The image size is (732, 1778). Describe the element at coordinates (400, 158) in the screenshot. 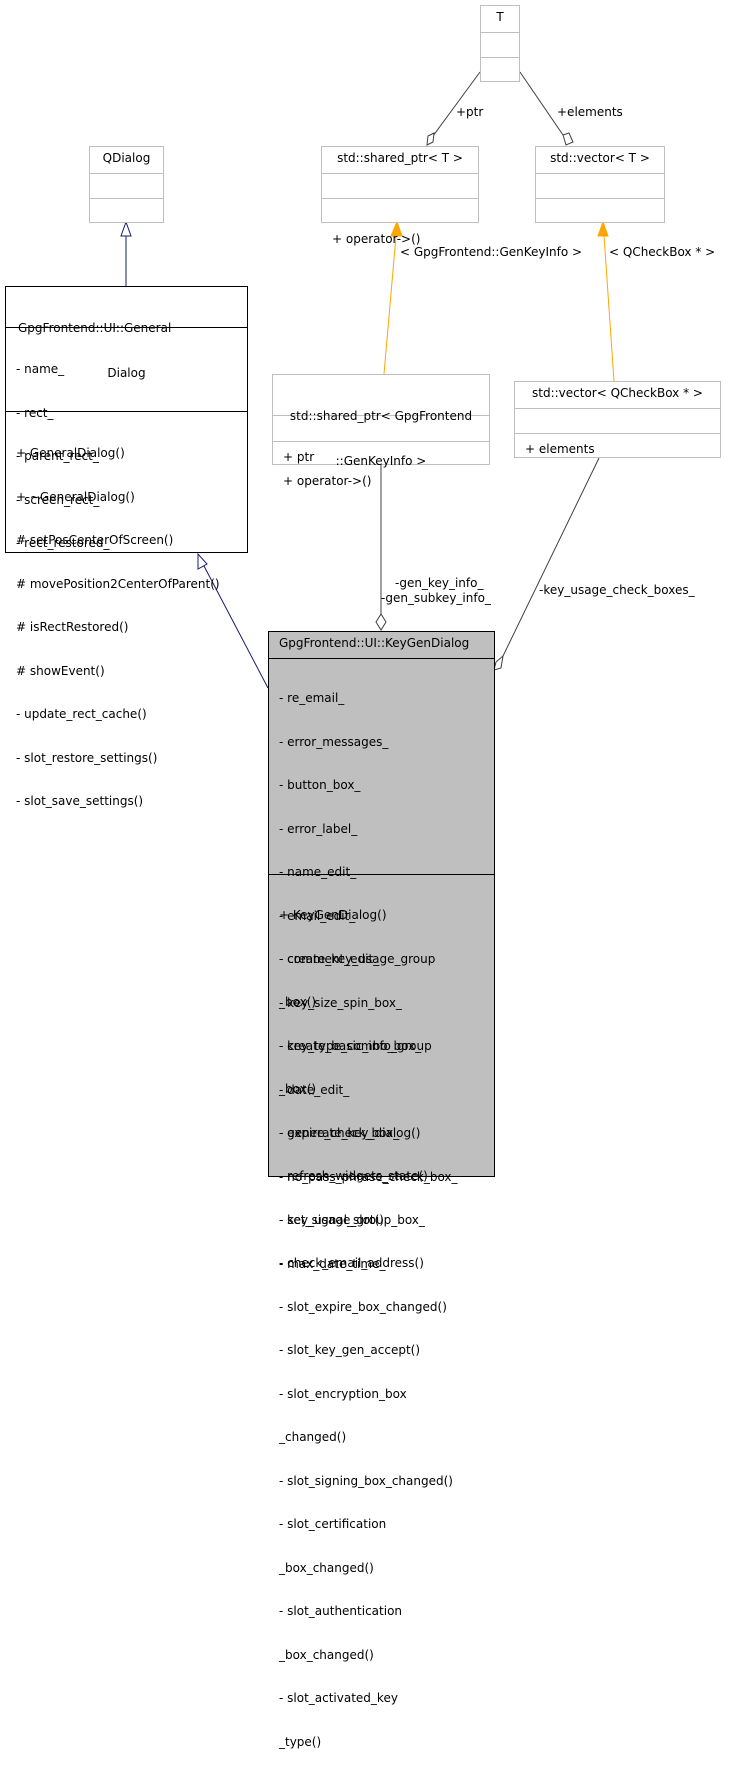

I see `class-title: std::shared_ptr< T >` at that location.